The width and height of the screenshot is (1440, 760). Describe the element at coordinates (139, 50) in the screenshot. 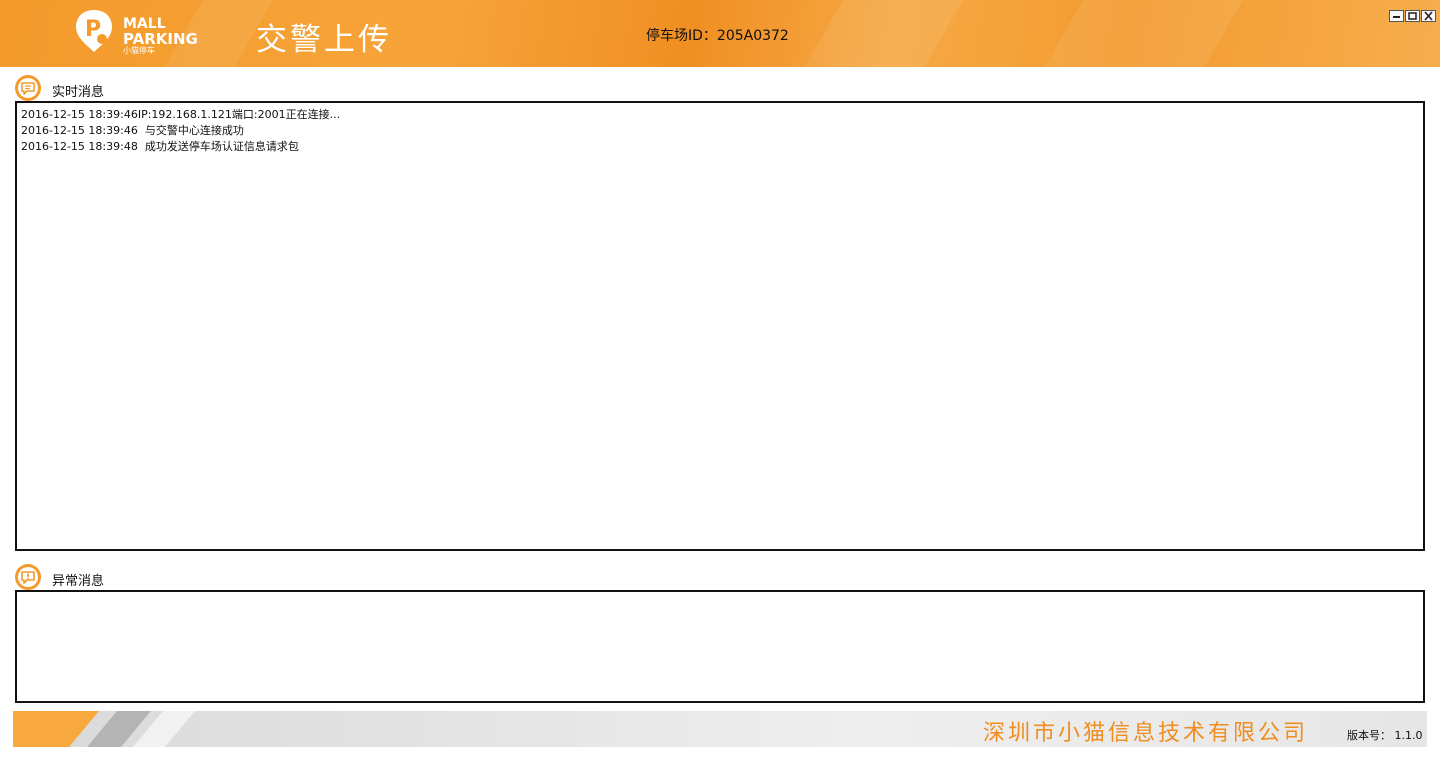

I see `logo-subtext: 小猫停车` at that location.